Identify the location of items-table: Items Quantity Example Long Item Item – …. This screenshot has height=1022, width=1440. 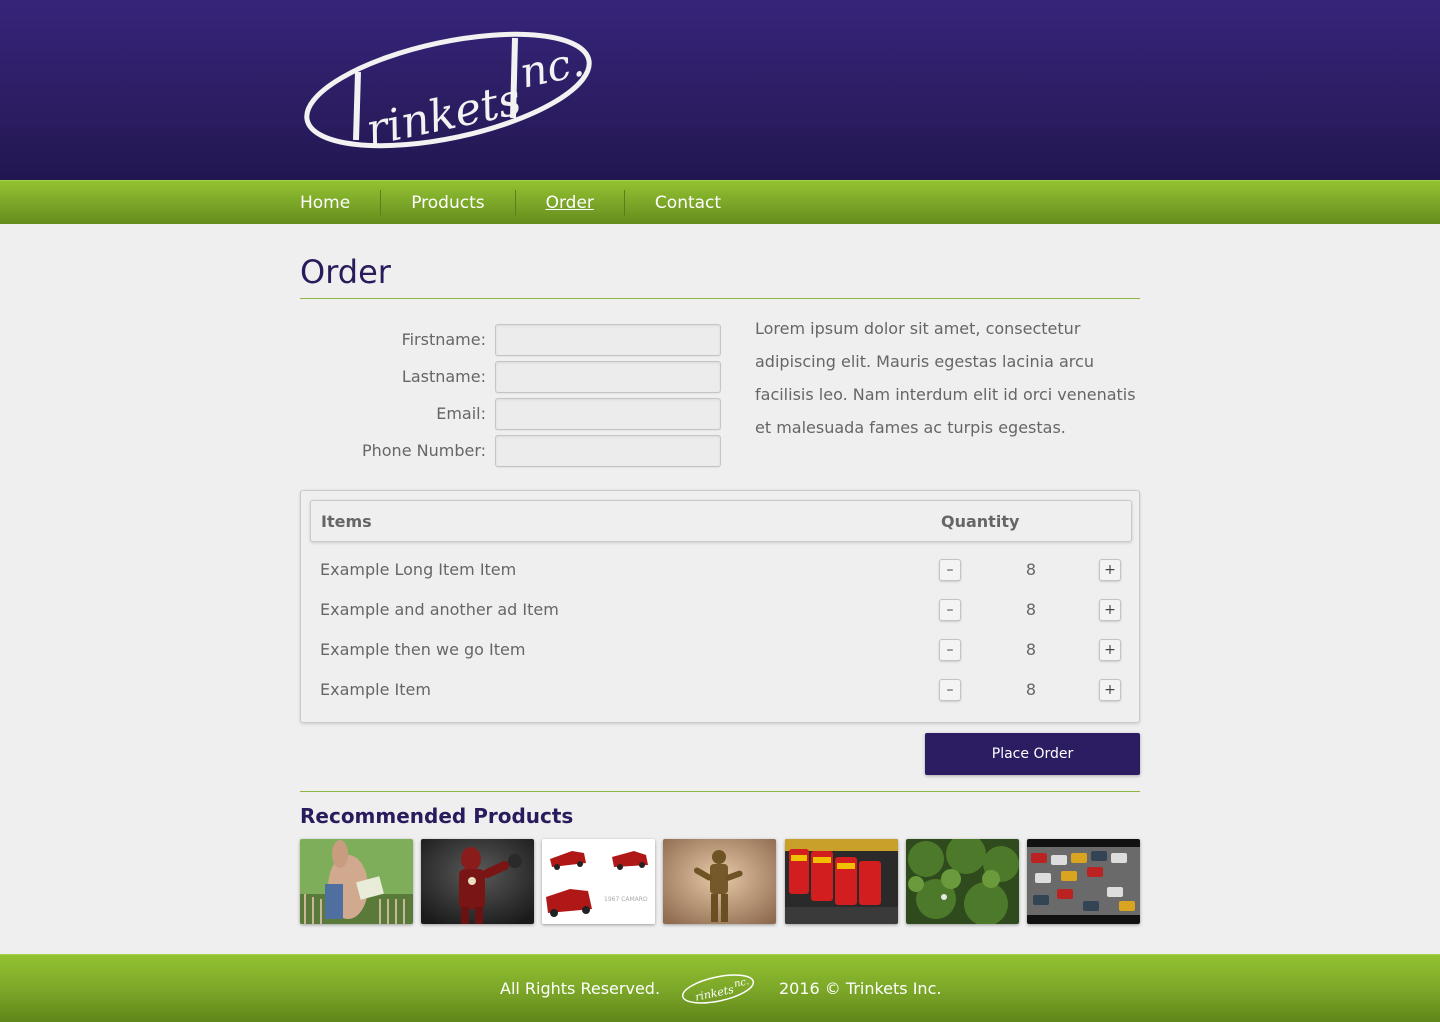
(720, 606).